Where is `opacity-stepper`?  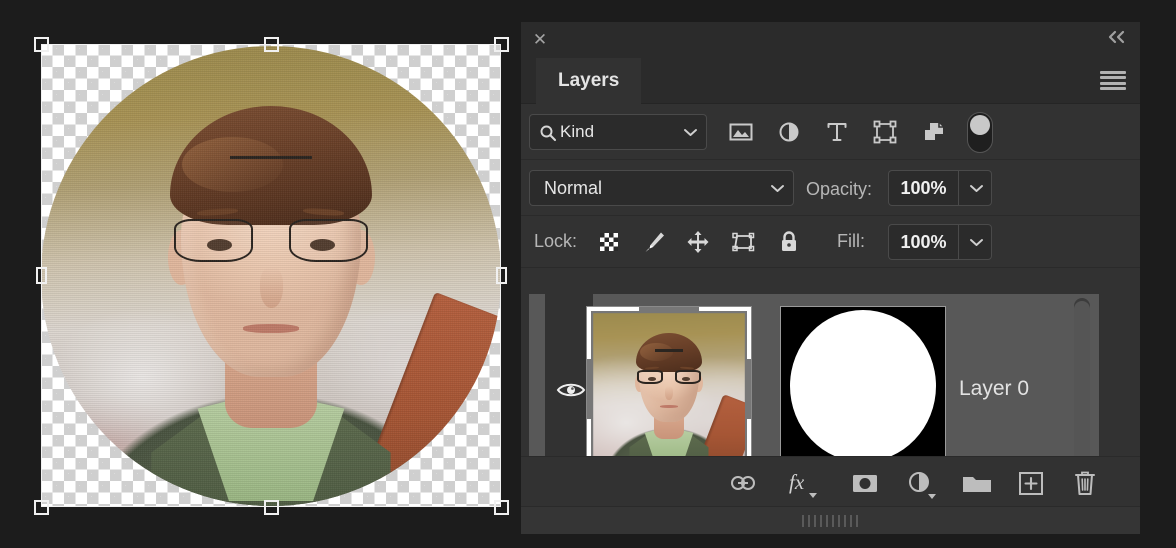 opacity-stepper is located at coordinates (975, 188).